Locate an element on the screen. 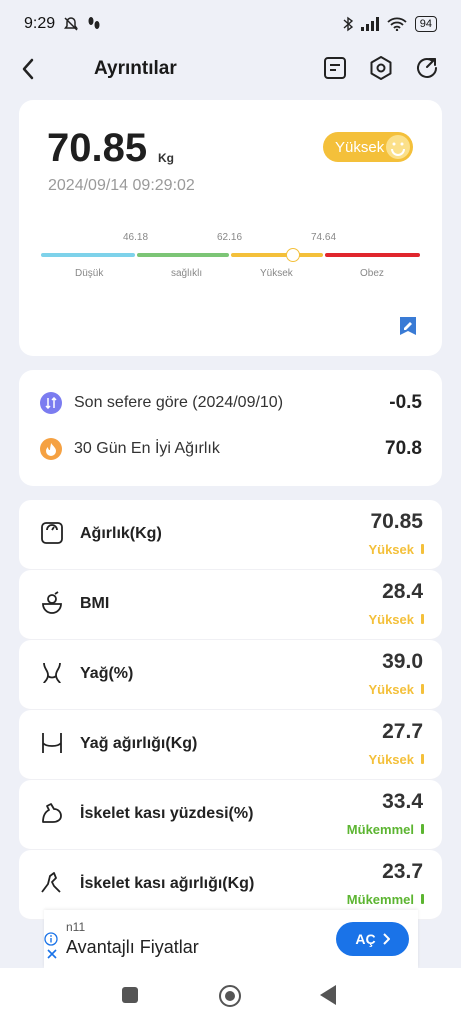  report-icon is located at coordinates (335, 68).